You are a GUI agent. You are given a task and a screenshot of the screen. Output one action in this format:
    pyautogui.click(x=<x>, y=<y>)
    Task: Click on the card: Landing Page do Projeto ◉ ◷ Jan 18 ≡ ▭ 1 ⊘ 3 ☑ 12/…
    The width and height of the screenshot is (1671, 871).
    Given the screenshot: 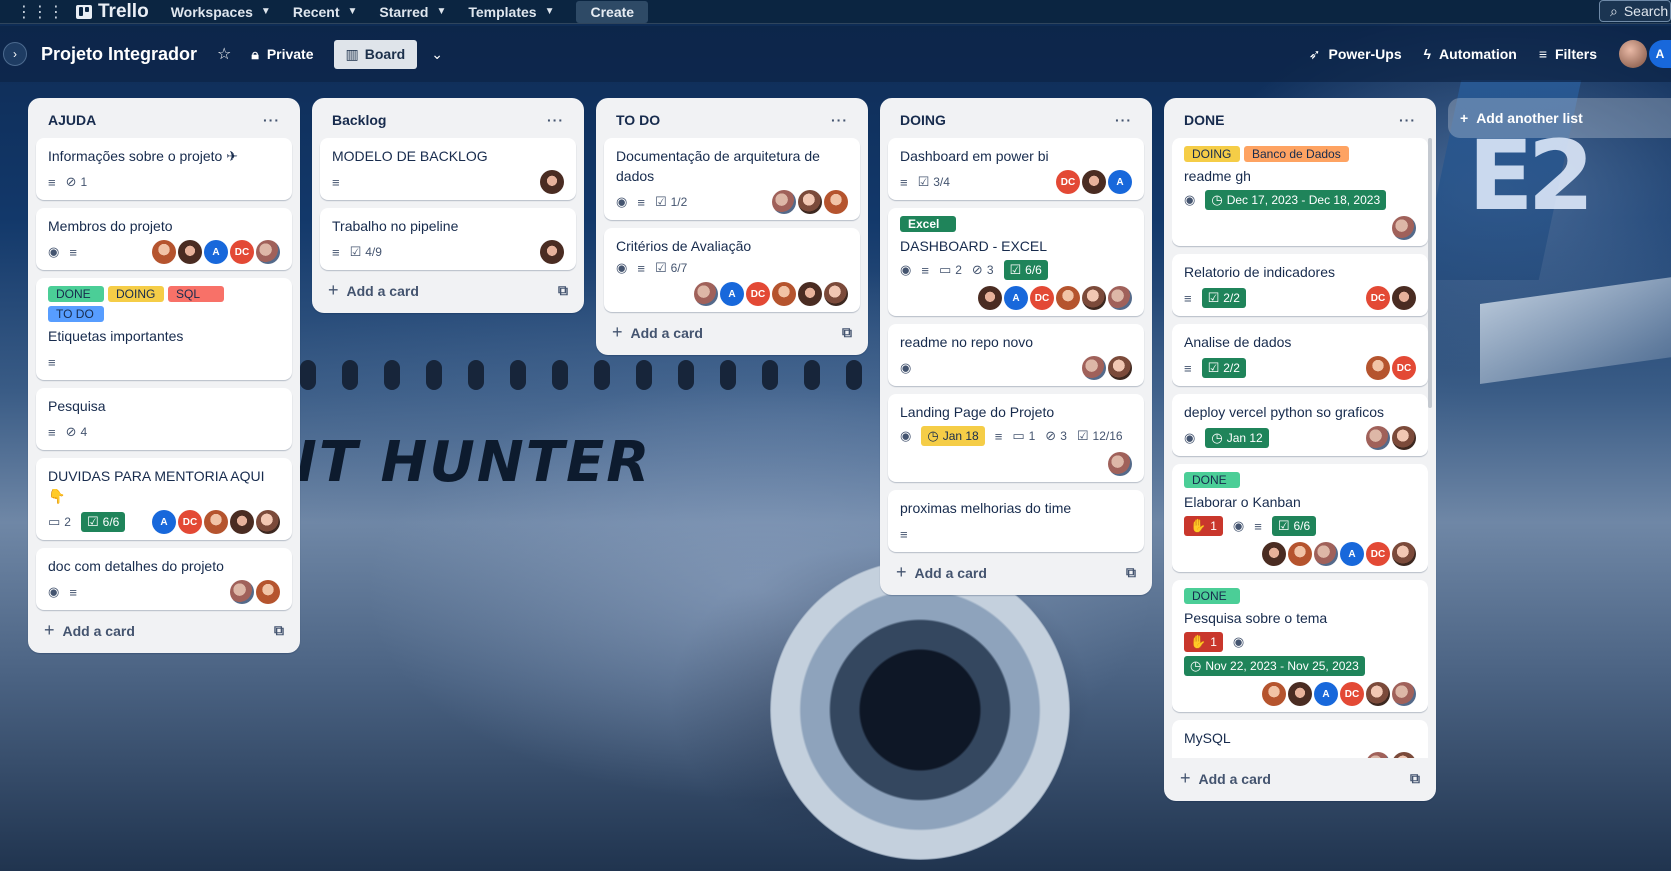 What is the action you would take?
    pyautogui.click(x=1016, y=438)
    